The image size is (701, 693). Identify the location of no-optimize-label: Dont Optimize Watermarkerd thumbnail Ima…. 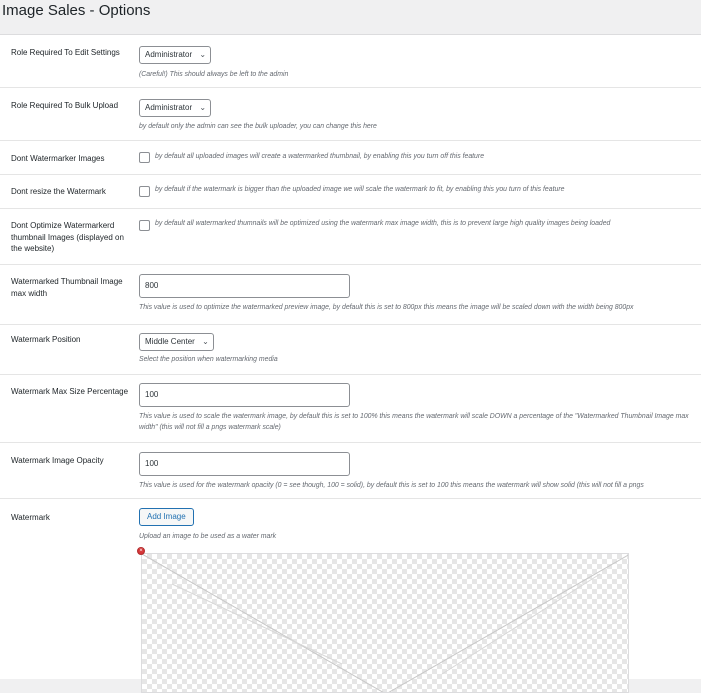
(67, 237).